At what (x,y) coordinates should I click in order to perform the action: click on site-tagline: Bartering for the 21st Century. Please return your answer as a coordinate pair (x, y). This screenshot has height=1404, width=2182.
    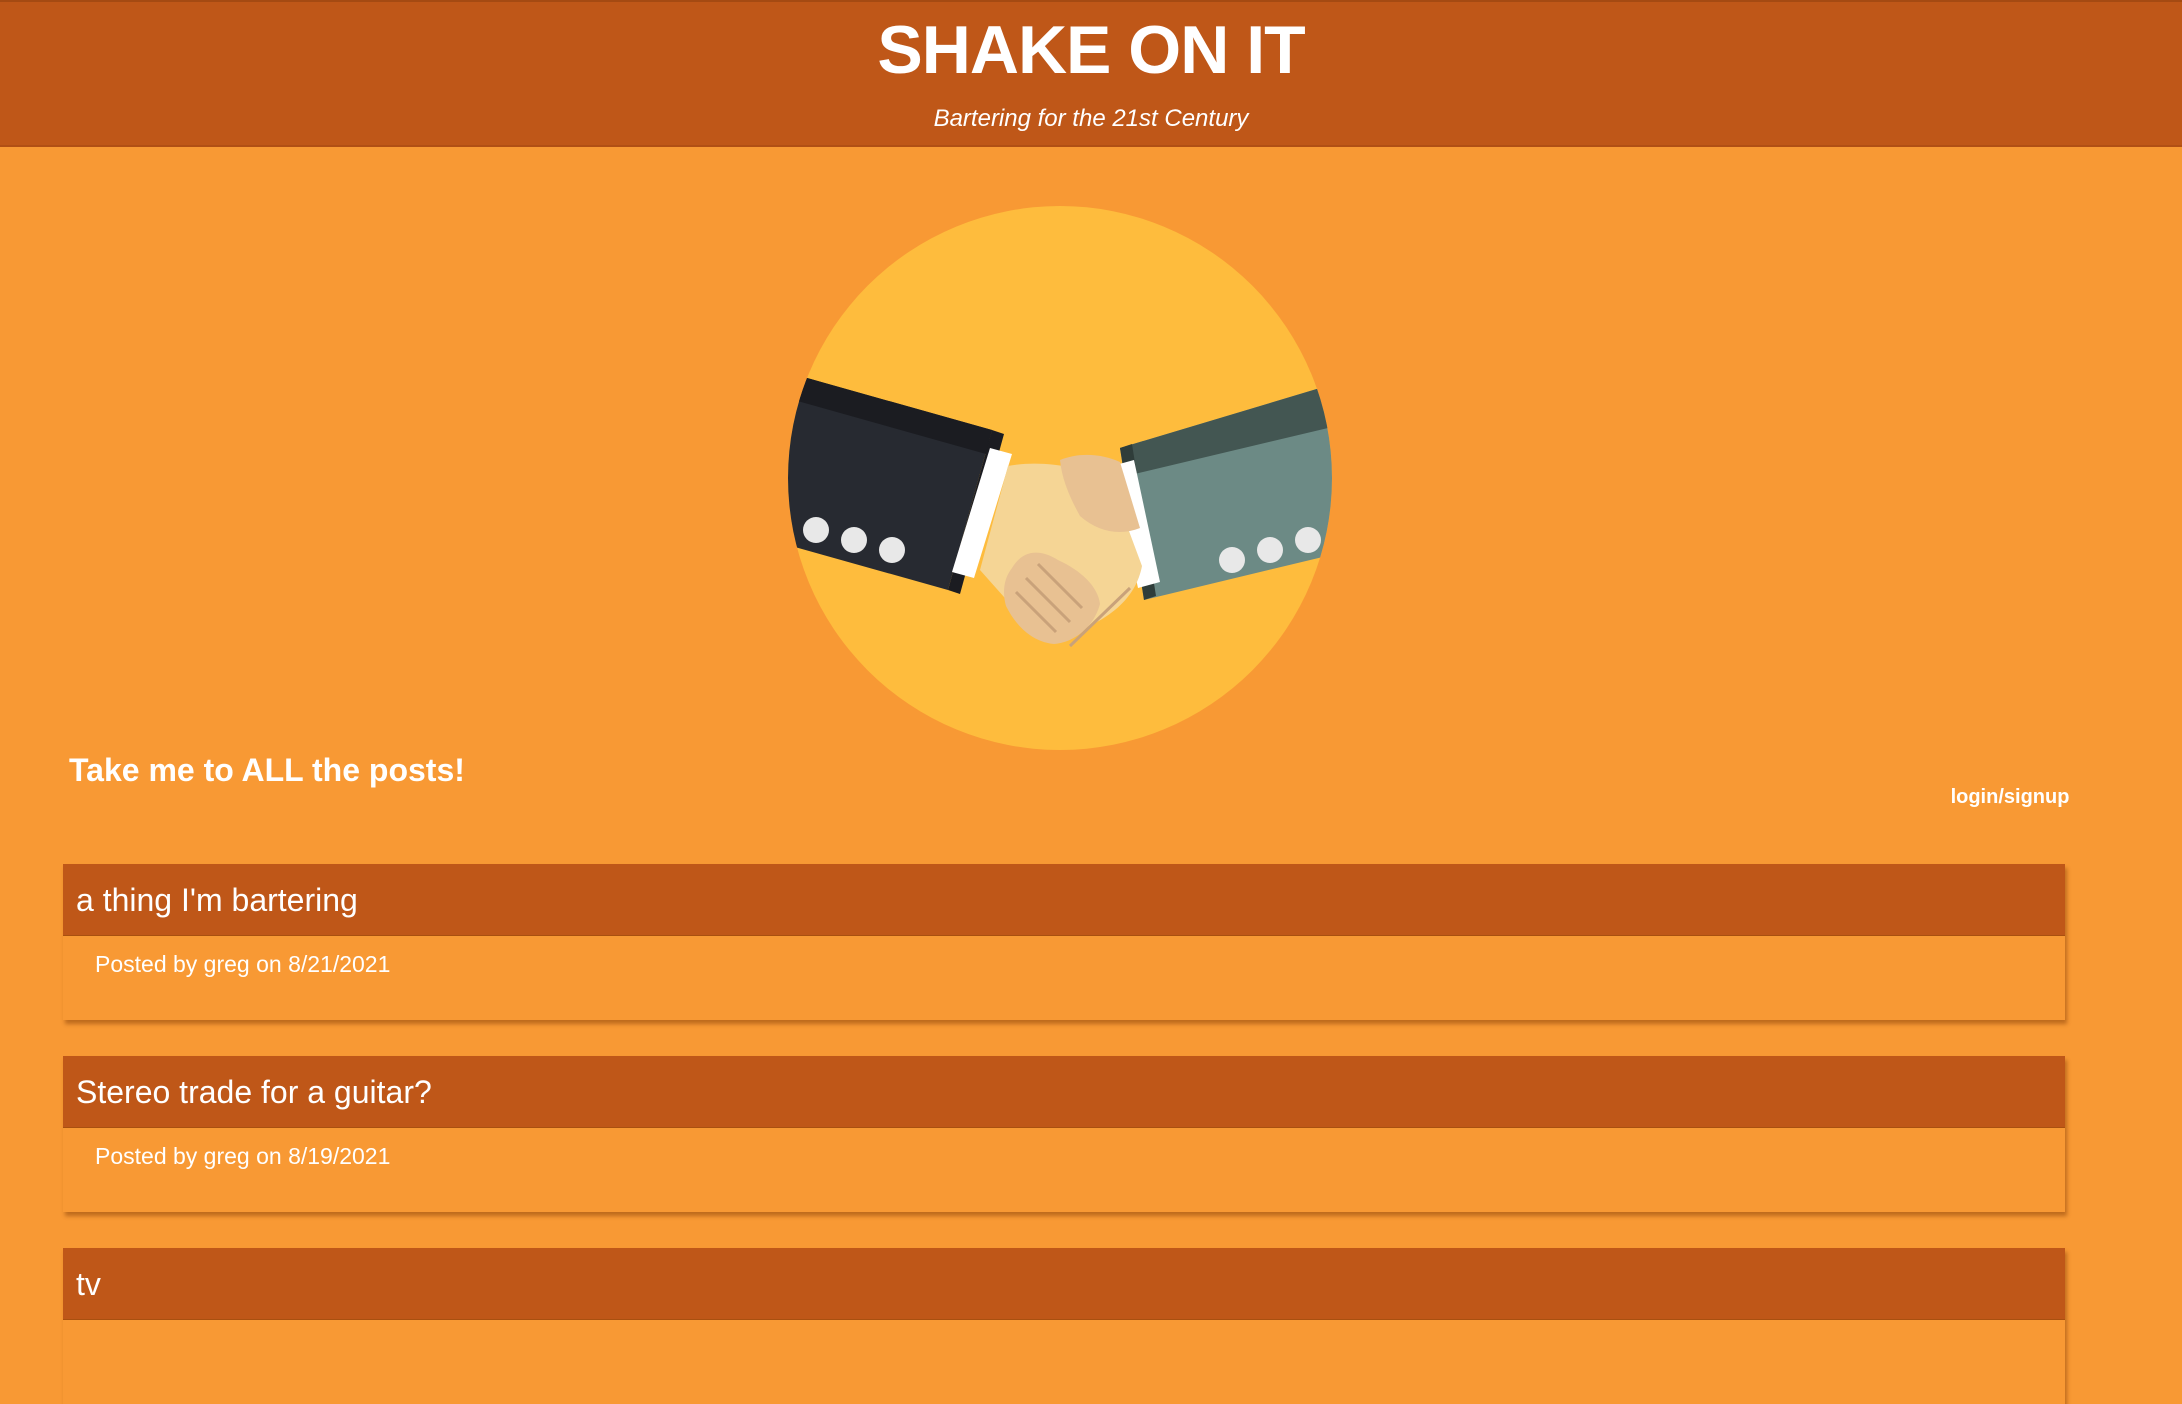
    Looking at the image, I should click on (1091, 118).